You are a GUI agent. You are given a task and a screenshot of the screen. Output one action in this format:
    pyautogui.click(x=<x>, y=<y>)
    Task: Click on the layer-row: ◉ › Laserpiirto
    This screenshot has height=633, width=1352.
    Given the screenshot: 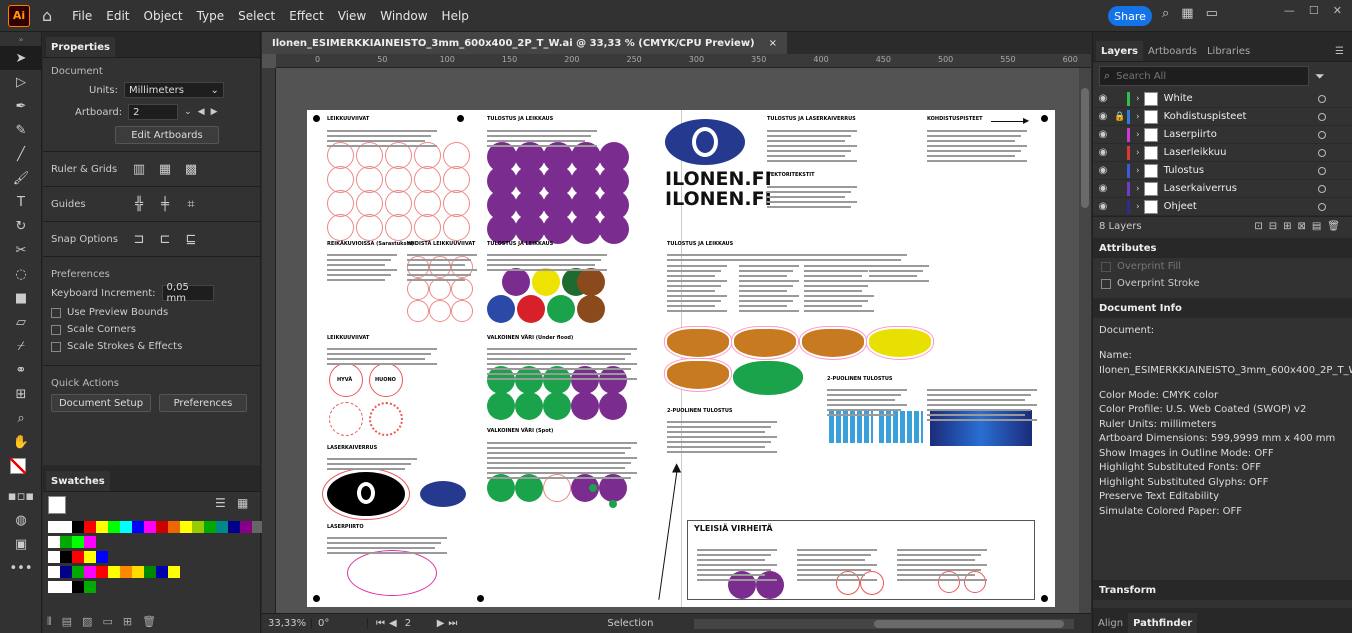 What is the action you would take?
    pyautogui.click(x=1222, y=135)
    